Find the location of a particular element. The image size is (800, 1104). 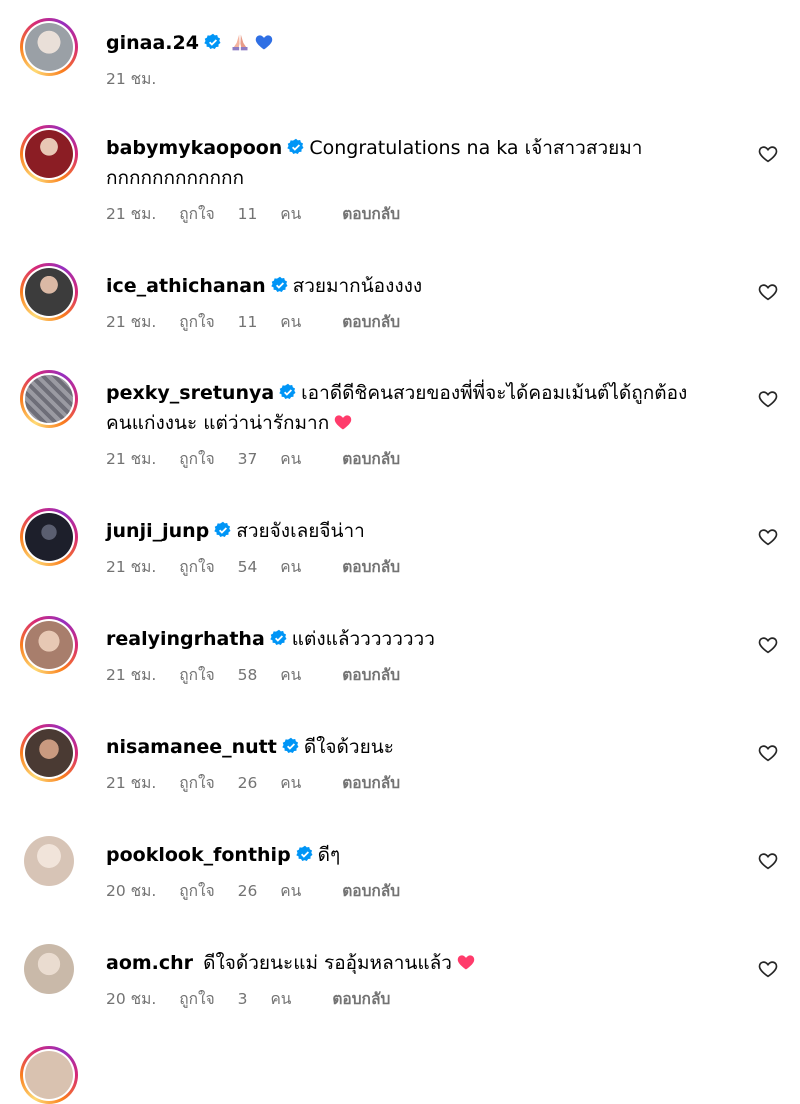

comment-text: ดีๆ is located at coordinates (329, 855).